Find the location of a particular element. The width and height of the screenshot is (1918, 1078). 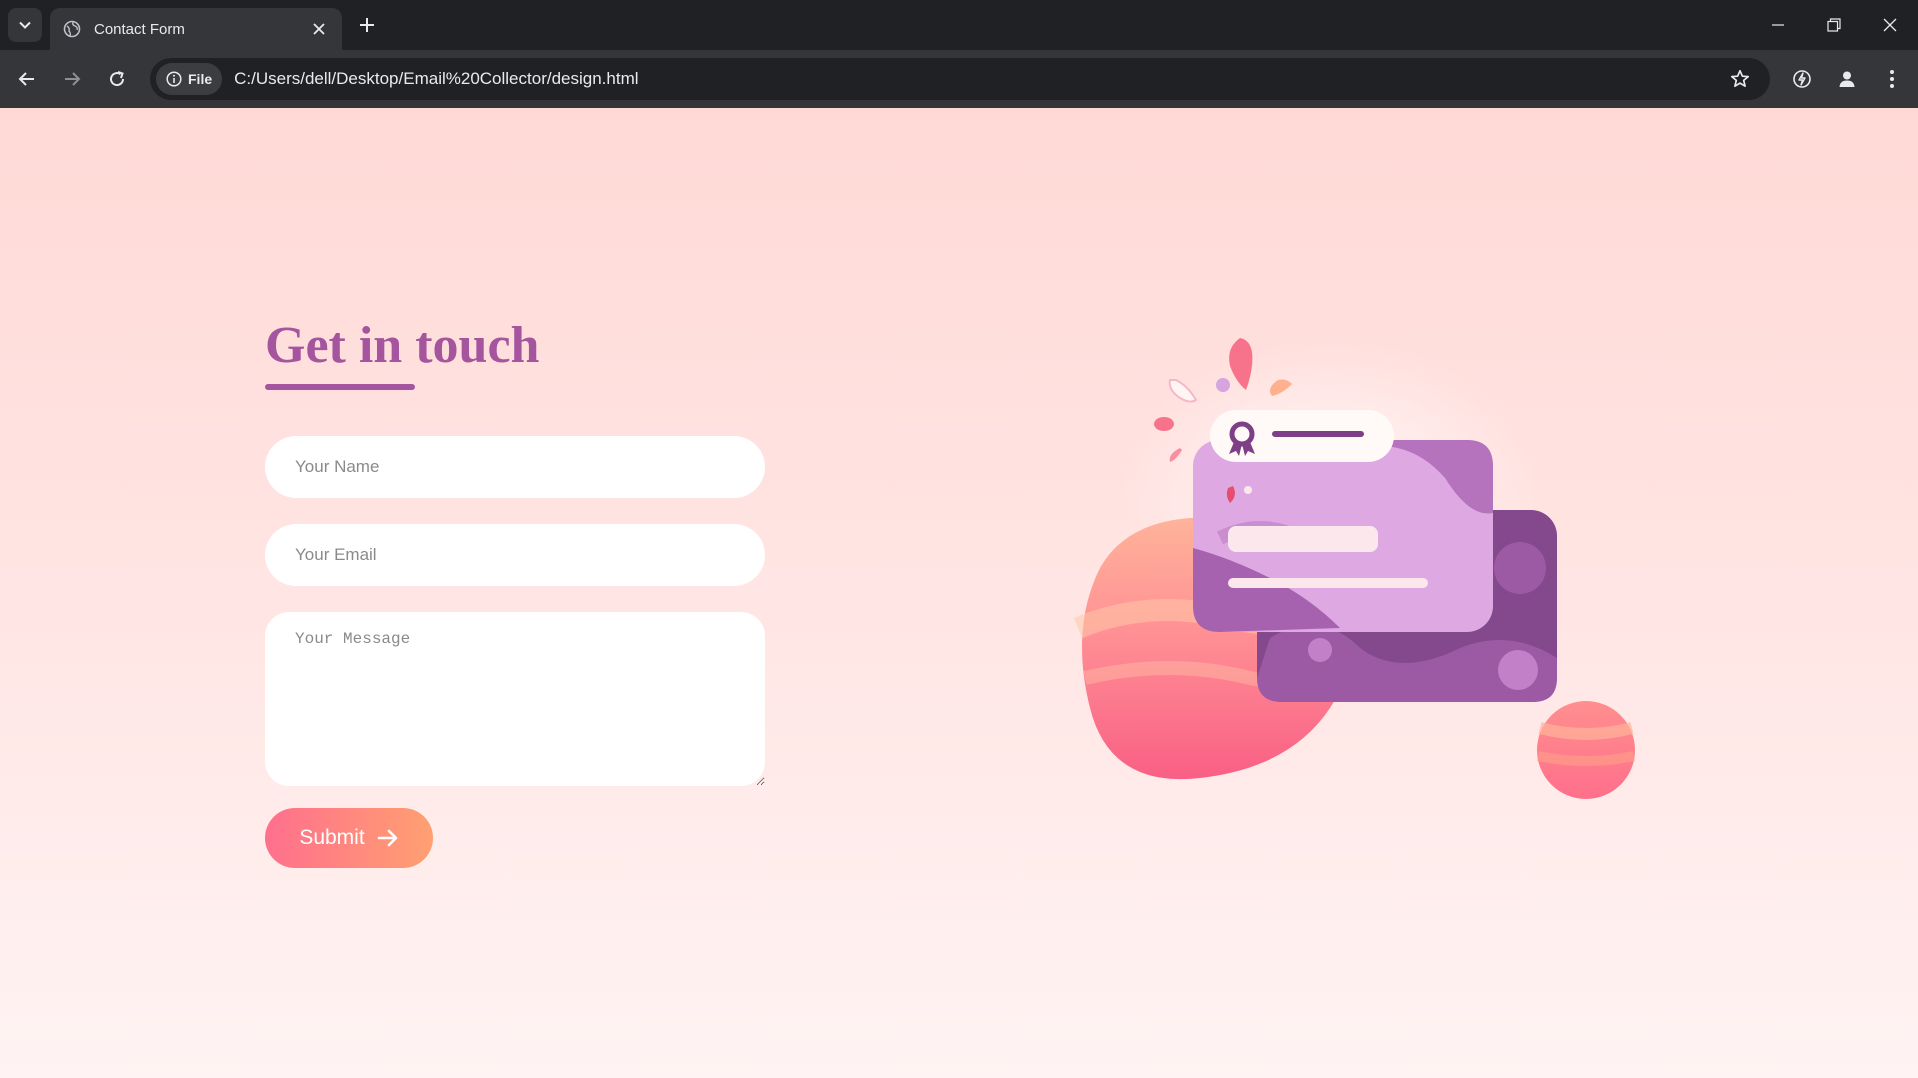

submit-label: Submit is located at coordinates (332, 837).